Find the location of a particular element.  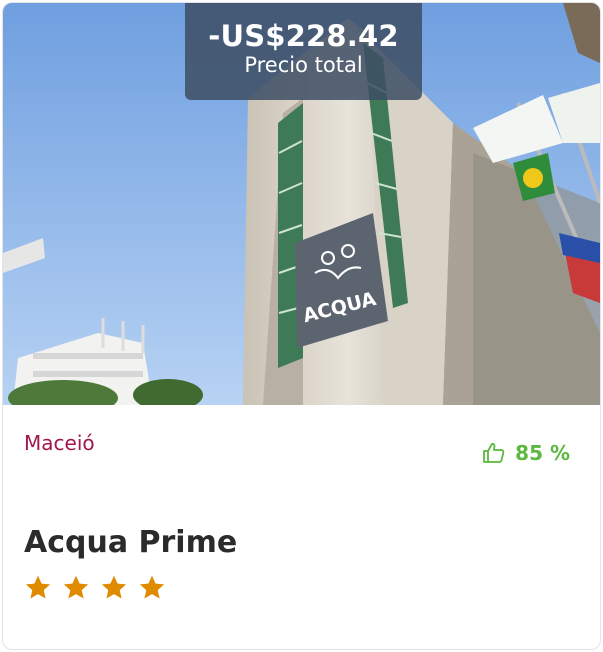

guest-rating: 85 % is located at coordinates (526, 453).